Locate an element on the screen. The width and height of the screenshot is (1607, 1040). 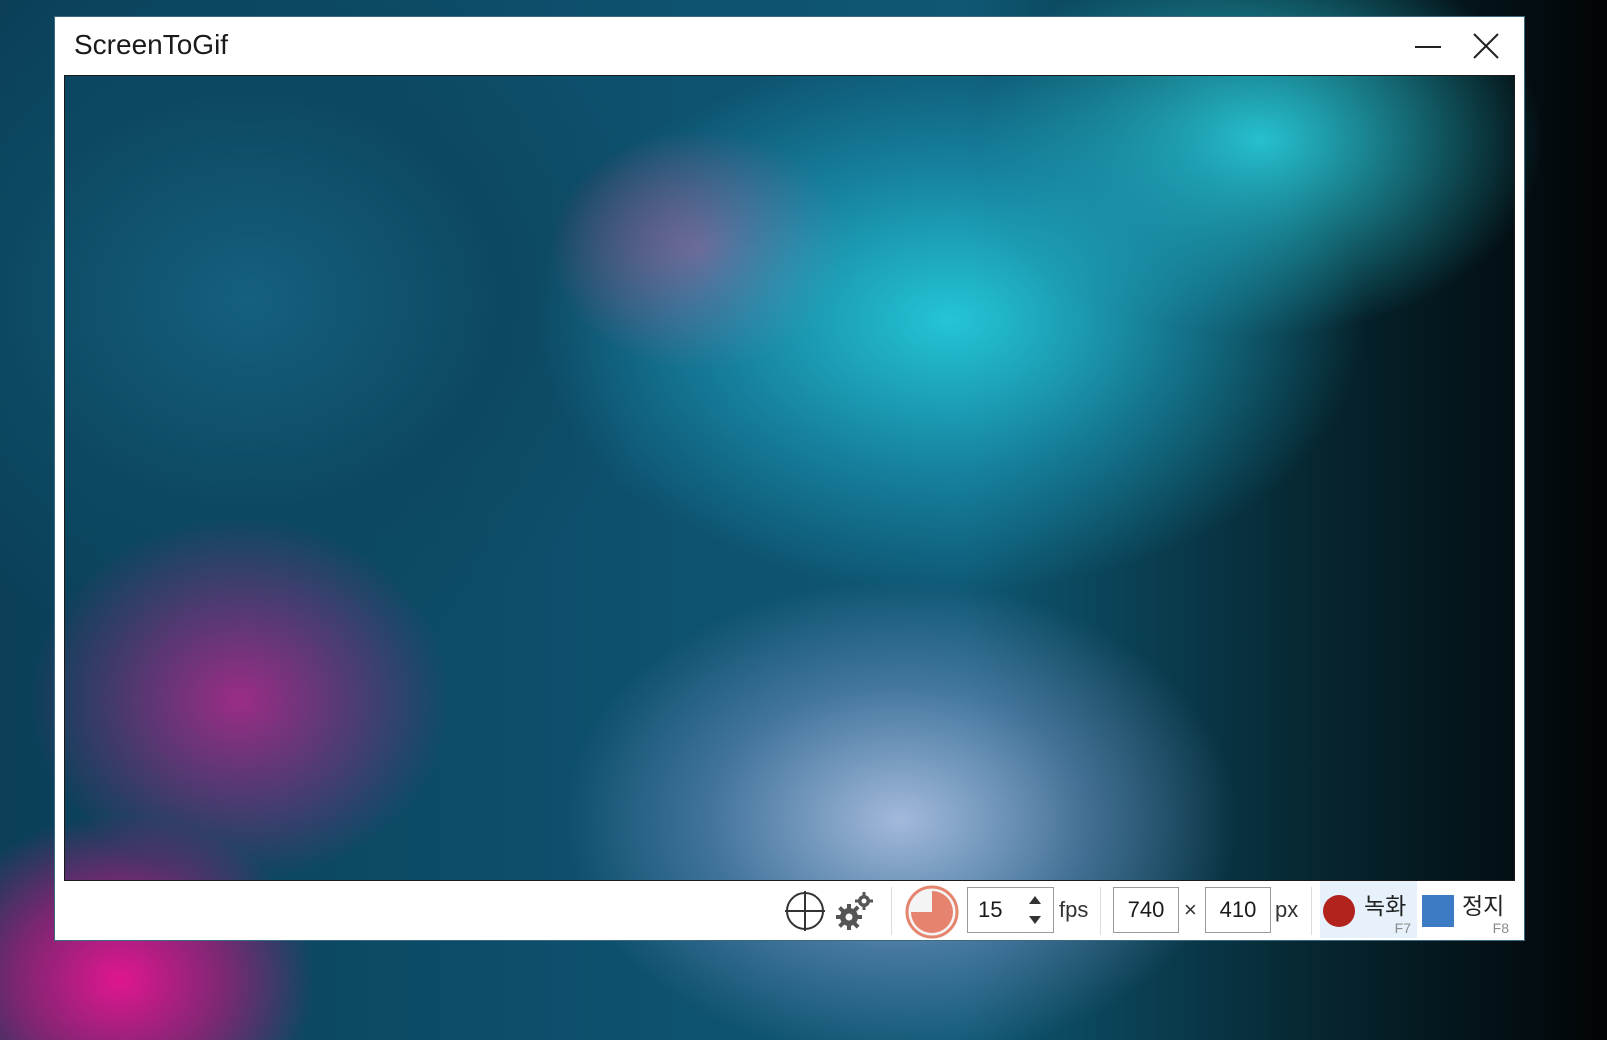
size-times-symbol: × is located at coordinates (1190, 909).